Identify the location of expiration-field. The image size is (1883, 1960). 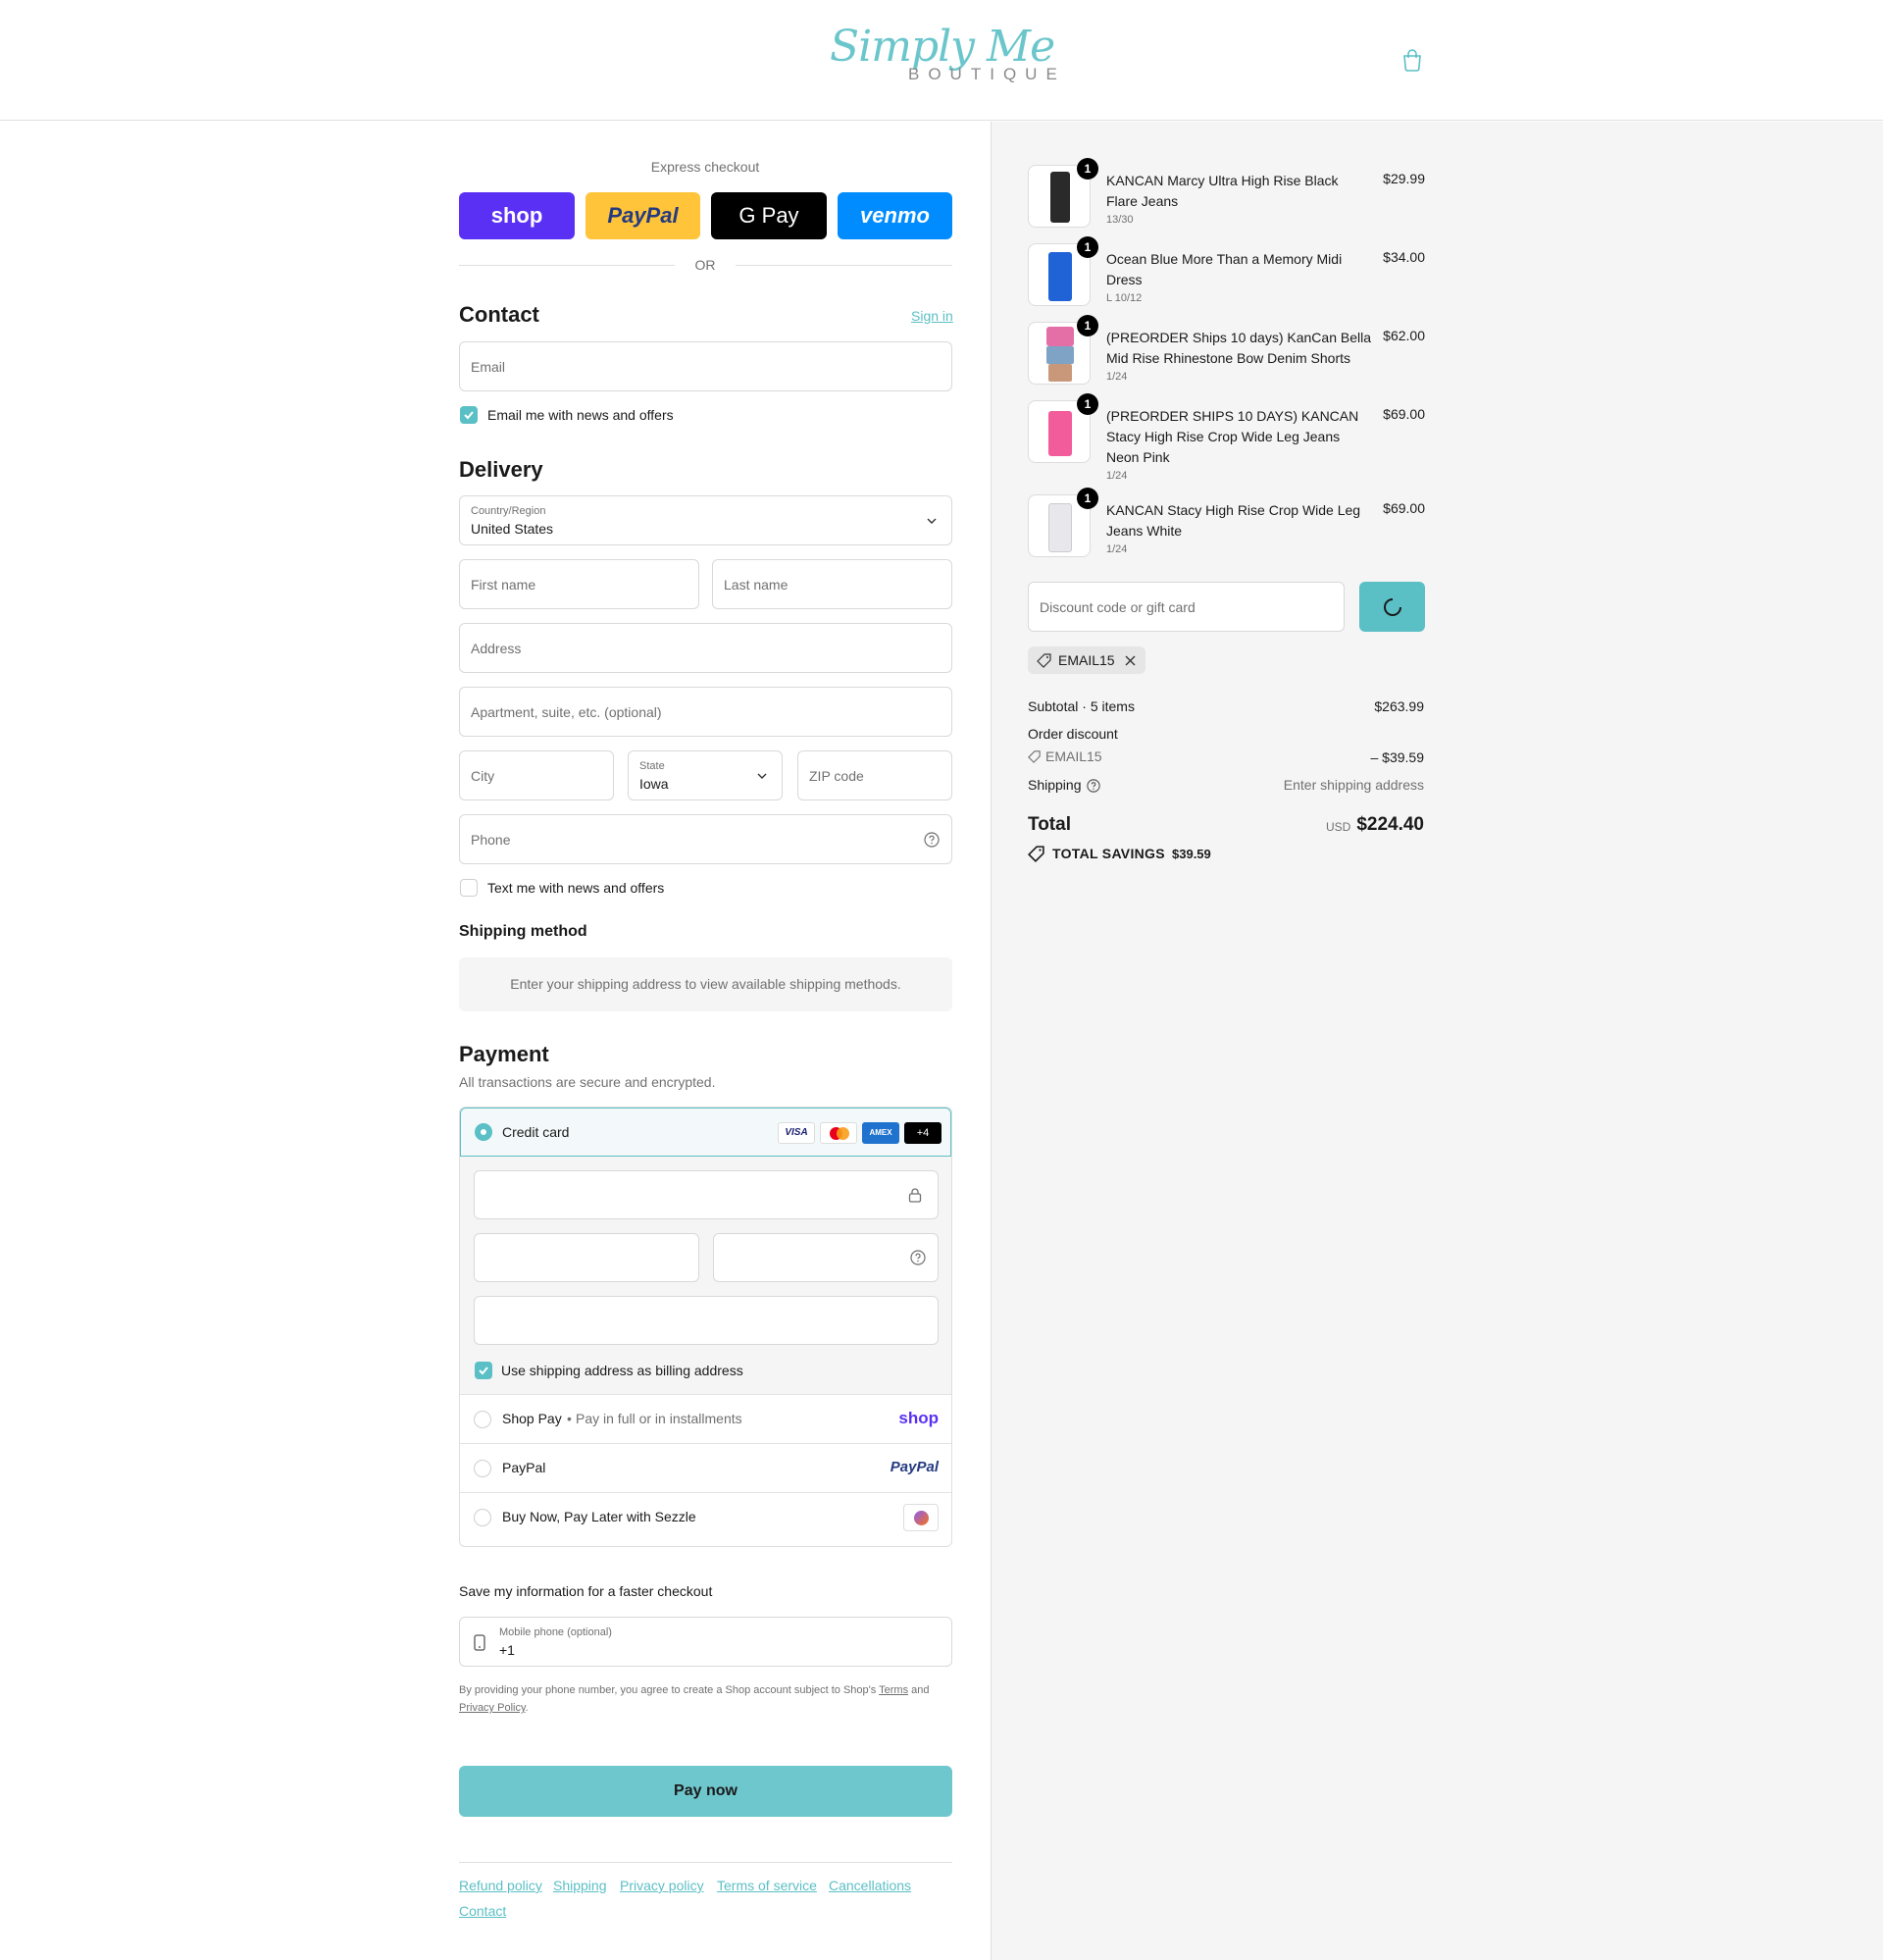
(586, 1257).